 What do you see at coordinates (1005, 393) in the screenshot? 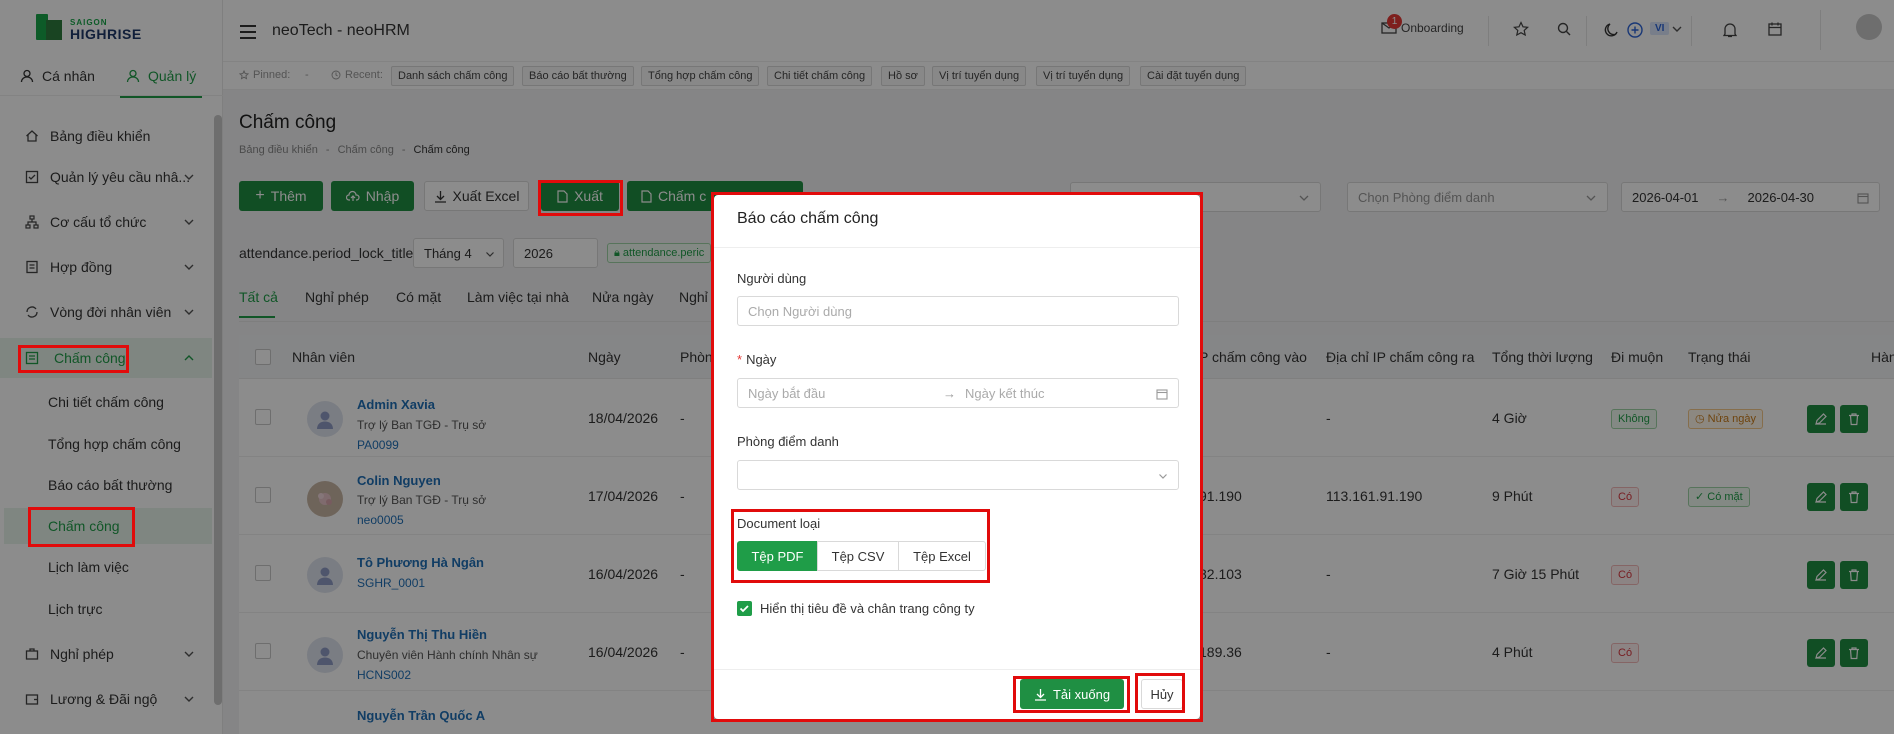
I see `date-end-input: Ngày kết thúc` at bounding box center [1005, 393].